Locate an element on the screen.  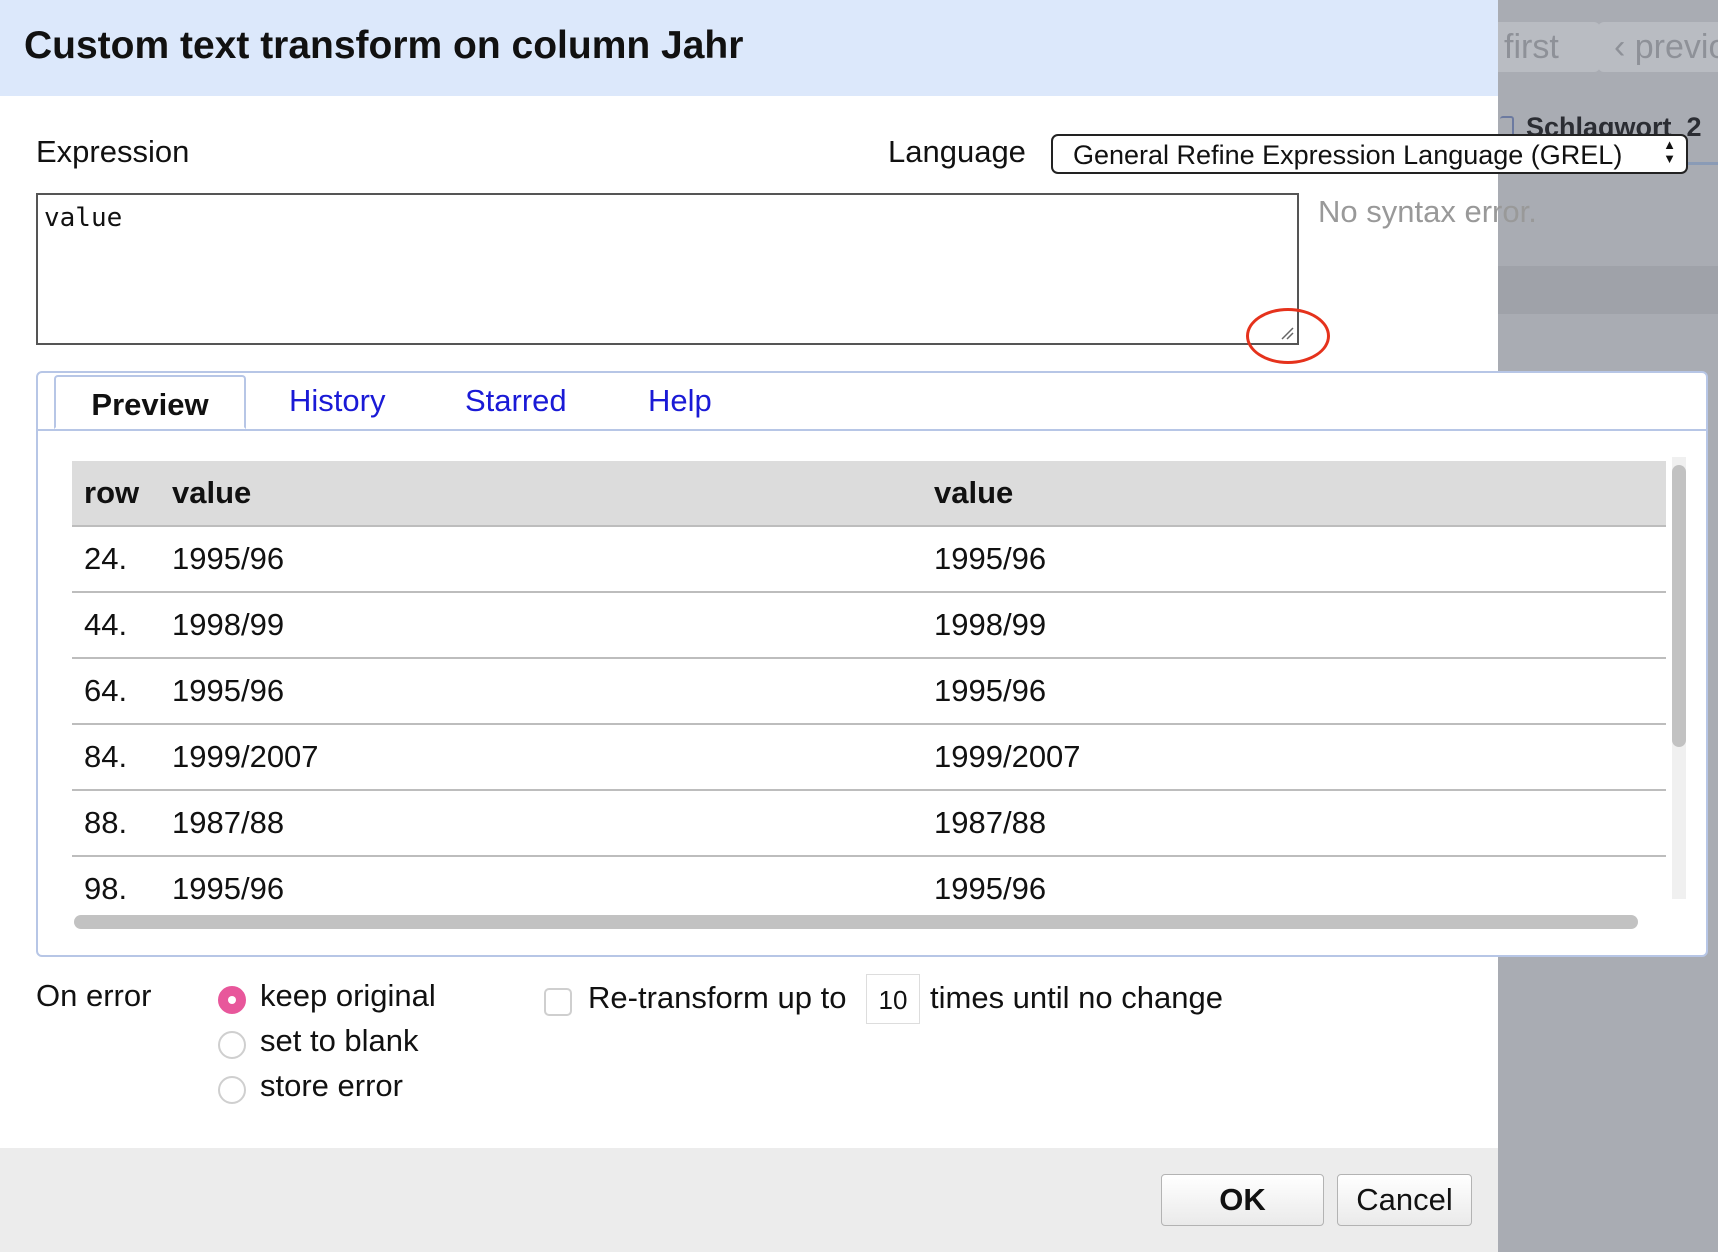
dialog-title: Custom text transform on column Jahr is located at coordinates (384, 45).